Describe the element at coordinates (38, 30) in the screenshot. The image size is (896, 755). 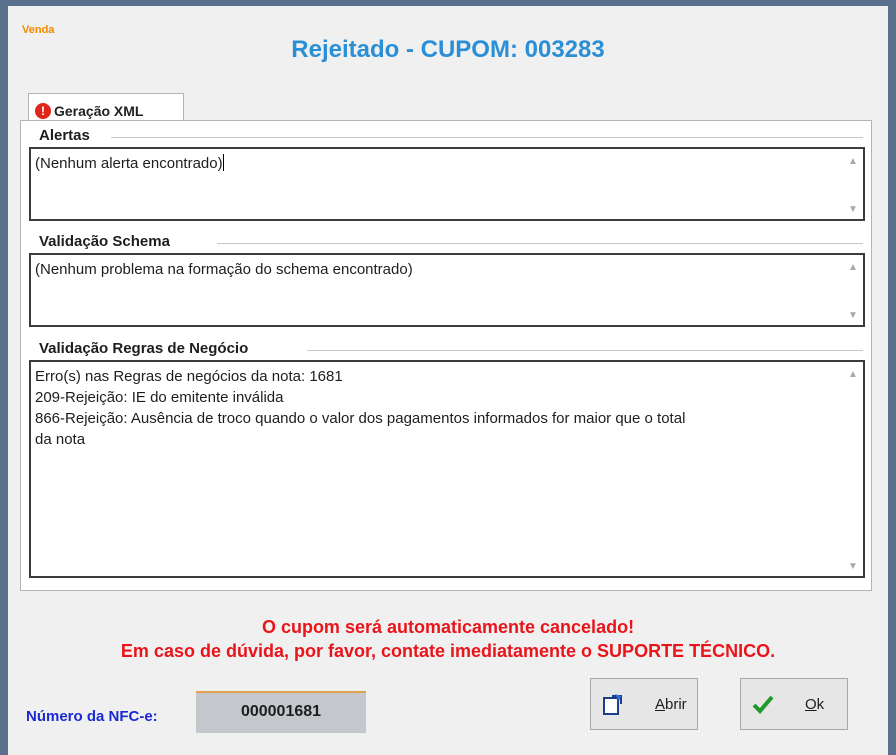
I see `app-tag: Venda` at that location.